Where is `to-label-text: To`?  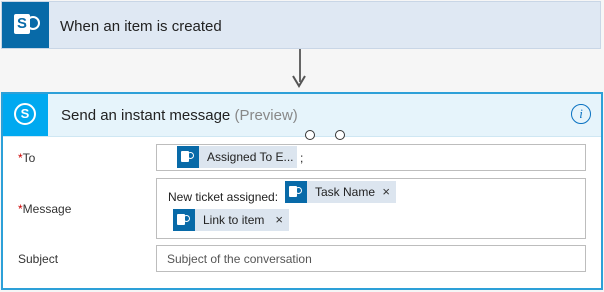 to-label-text: To is located at coordinates (29, 158).